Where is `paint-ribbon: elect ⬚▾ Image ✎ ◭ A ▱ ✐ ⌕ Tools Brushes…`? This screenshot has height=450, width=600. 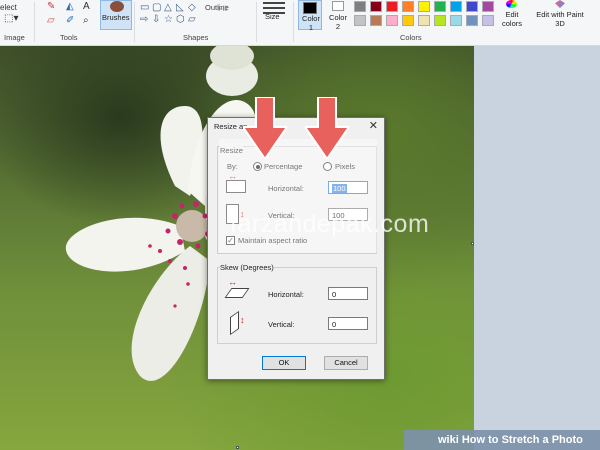
paint-ribbon: elect ⬚▾ Image ✎ ◭ A ▱ ✐ ⌕ Tools Brushes… is located at coordinates (300, 23).